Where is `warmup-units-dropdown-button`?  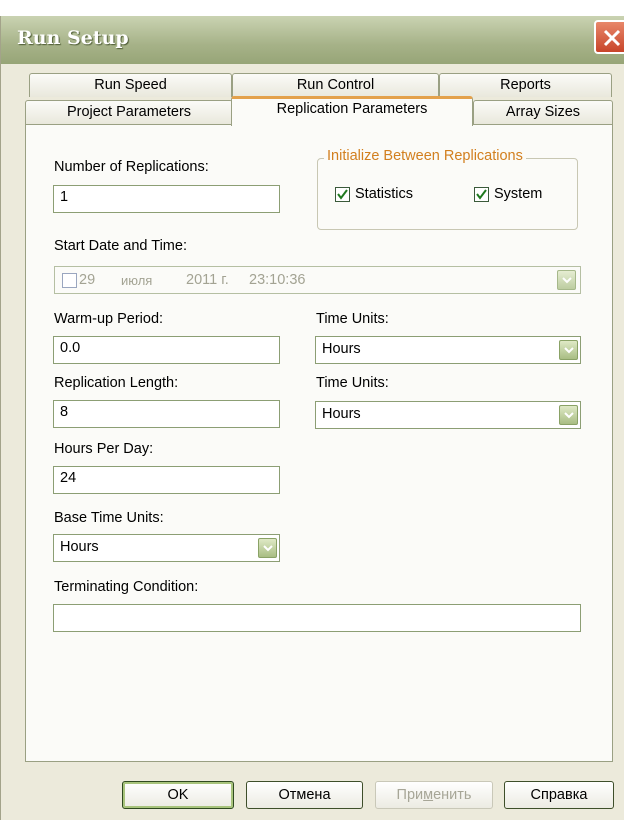 warmup-units-dropdown-button is located at coordinates (568, 350).